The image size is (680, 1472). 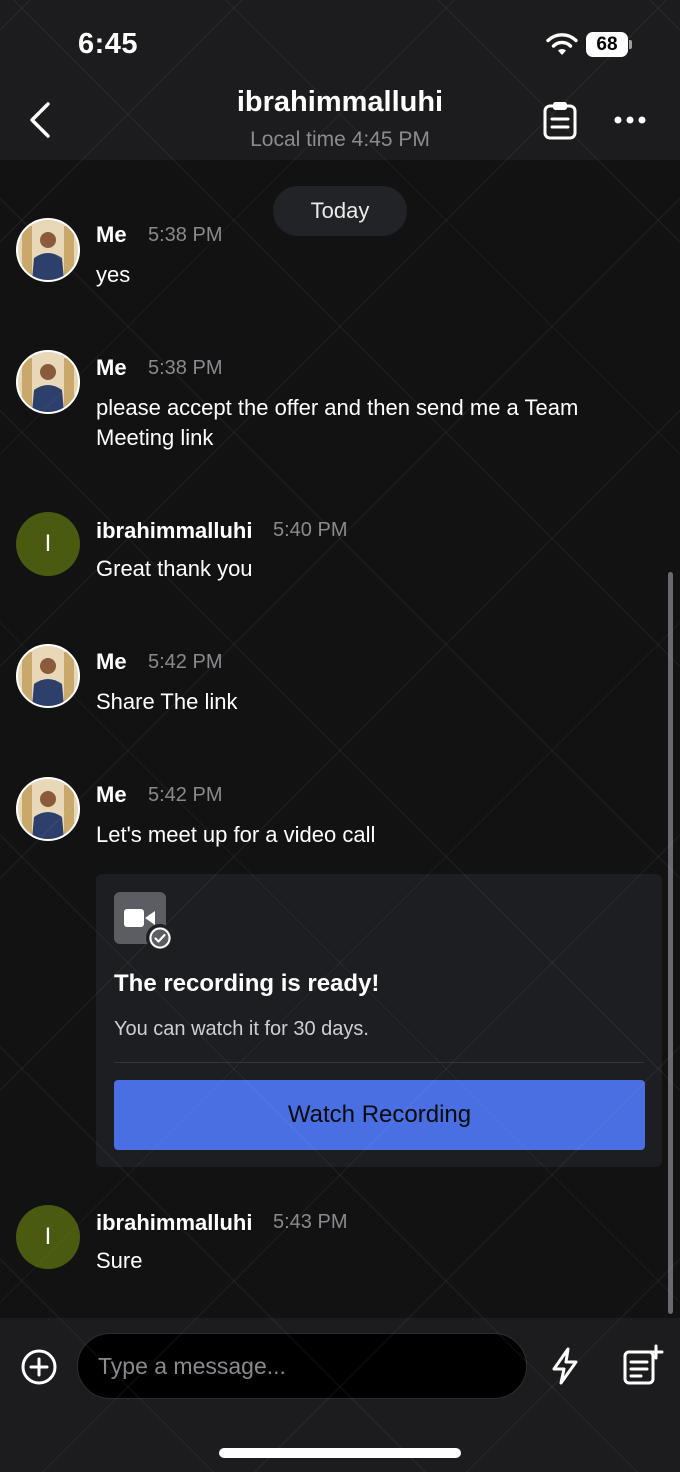 What do you see at coordinates (113, 274) in the screenshot?
I see `message-text: yes` at bounding box center [113, 274].